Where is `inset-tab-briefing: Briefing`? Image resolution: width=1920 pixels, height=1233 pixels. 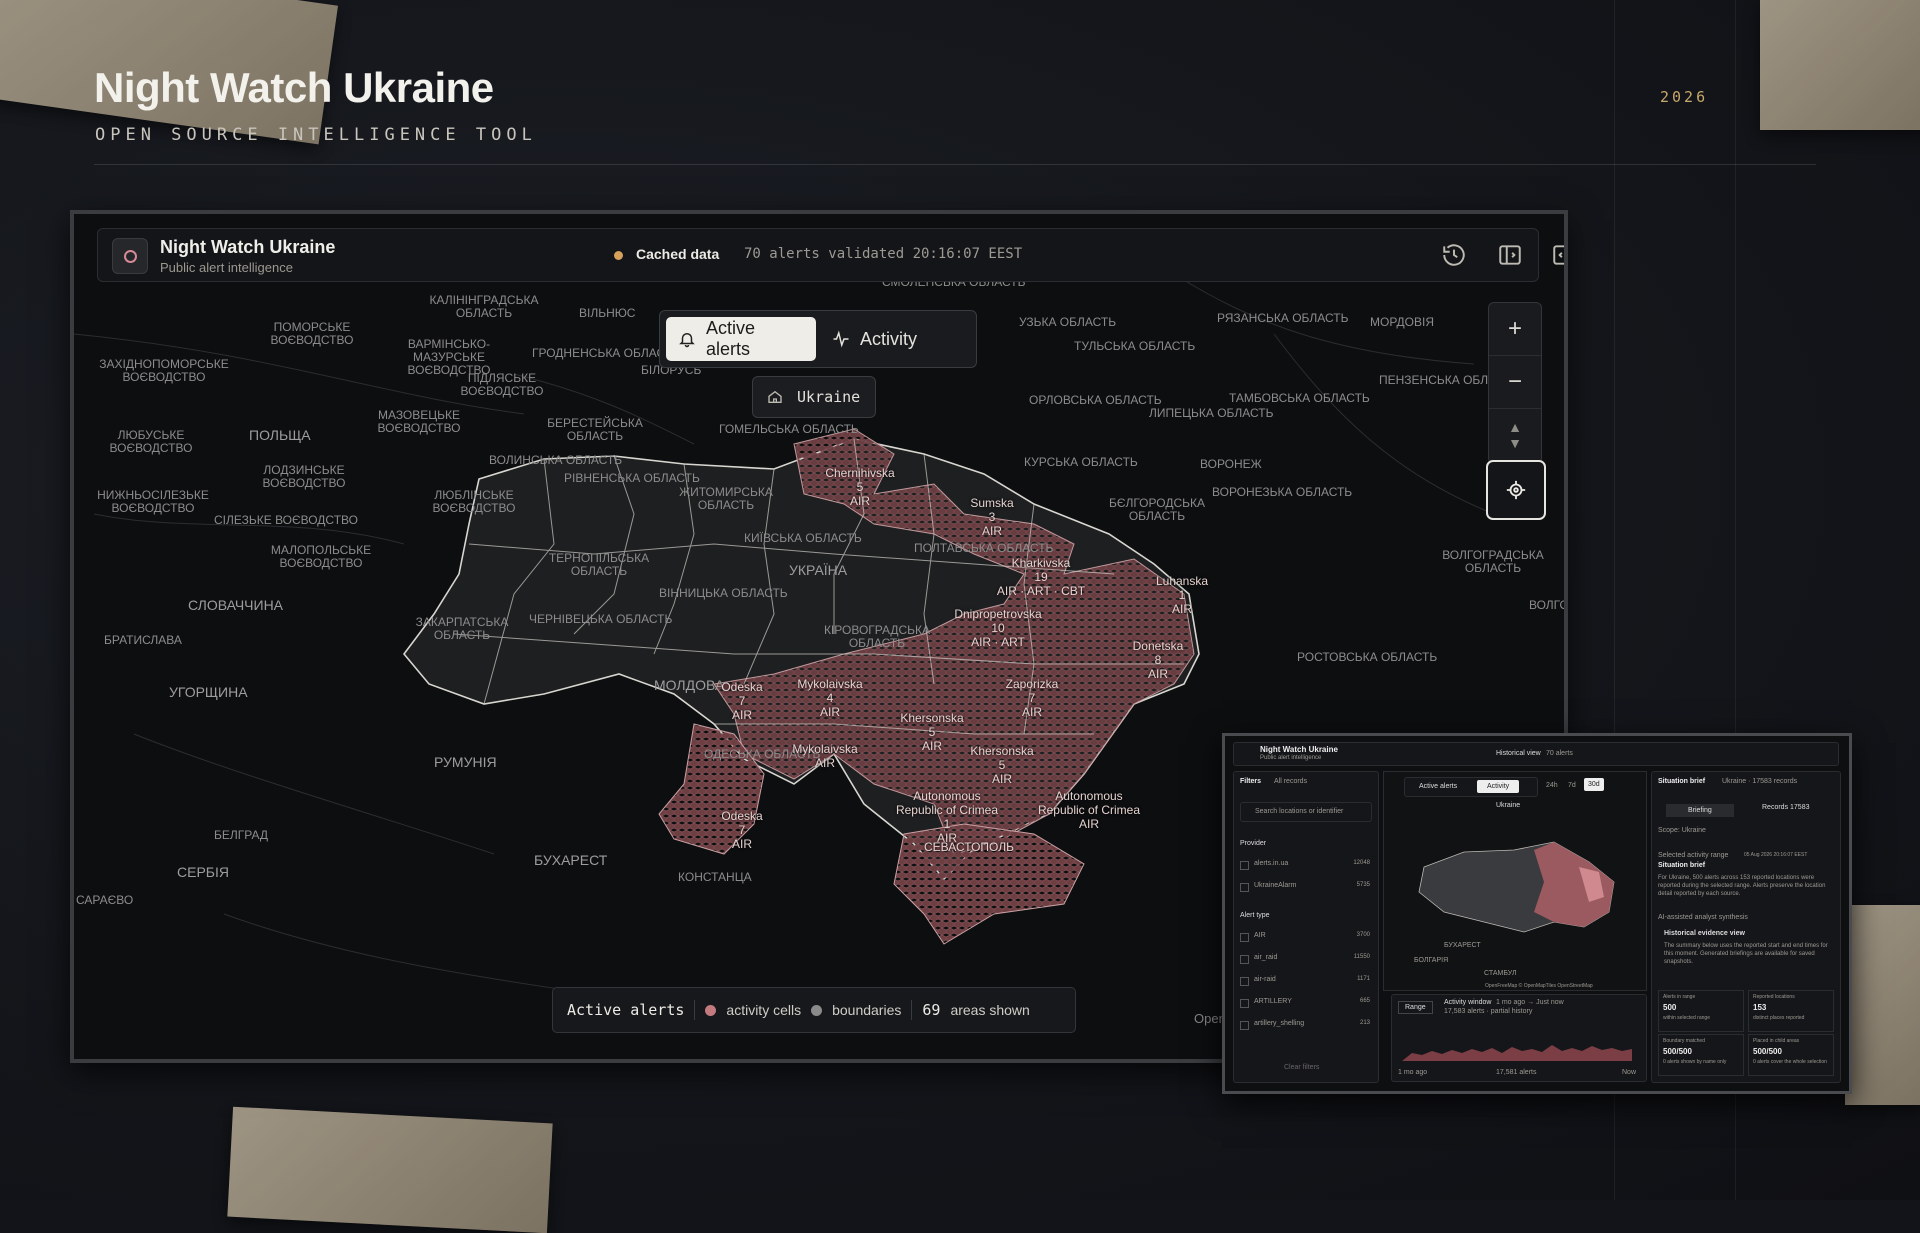
inset-tab-briefing: Briefing is located at coordinates (1700, 810).